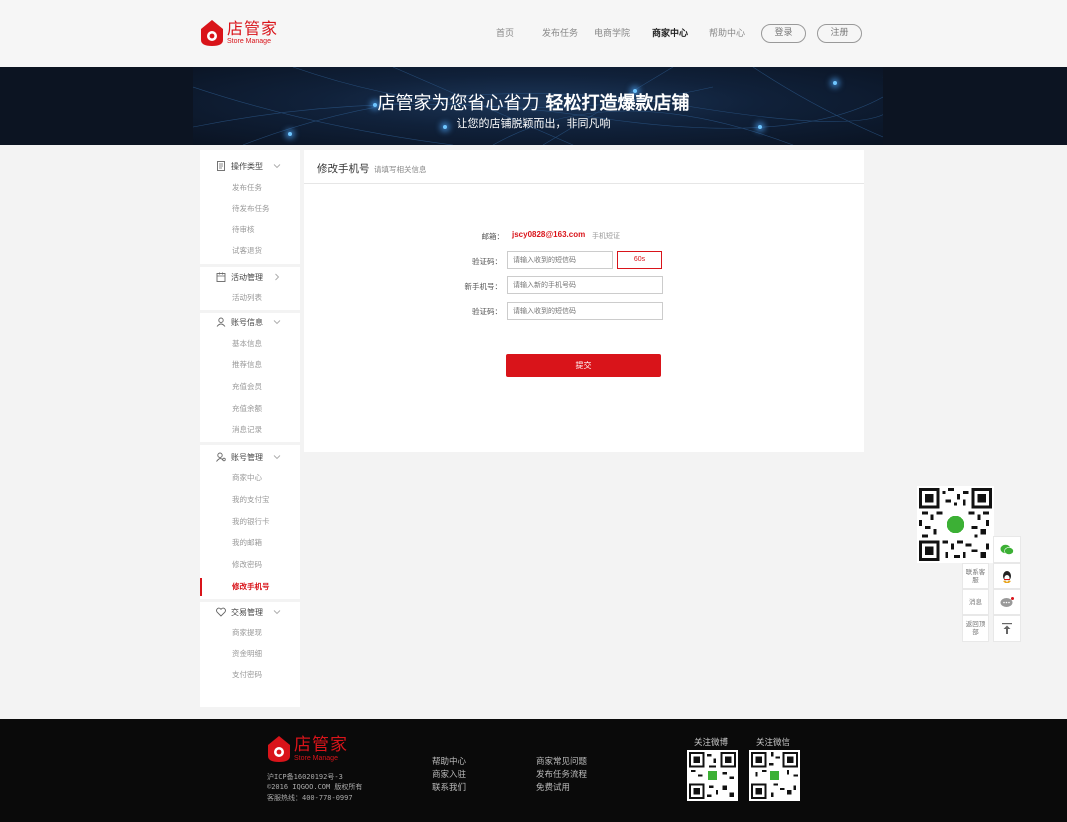  I want to click on sidebar-item-bank-card: 我的银行卡, so click(250, 522).